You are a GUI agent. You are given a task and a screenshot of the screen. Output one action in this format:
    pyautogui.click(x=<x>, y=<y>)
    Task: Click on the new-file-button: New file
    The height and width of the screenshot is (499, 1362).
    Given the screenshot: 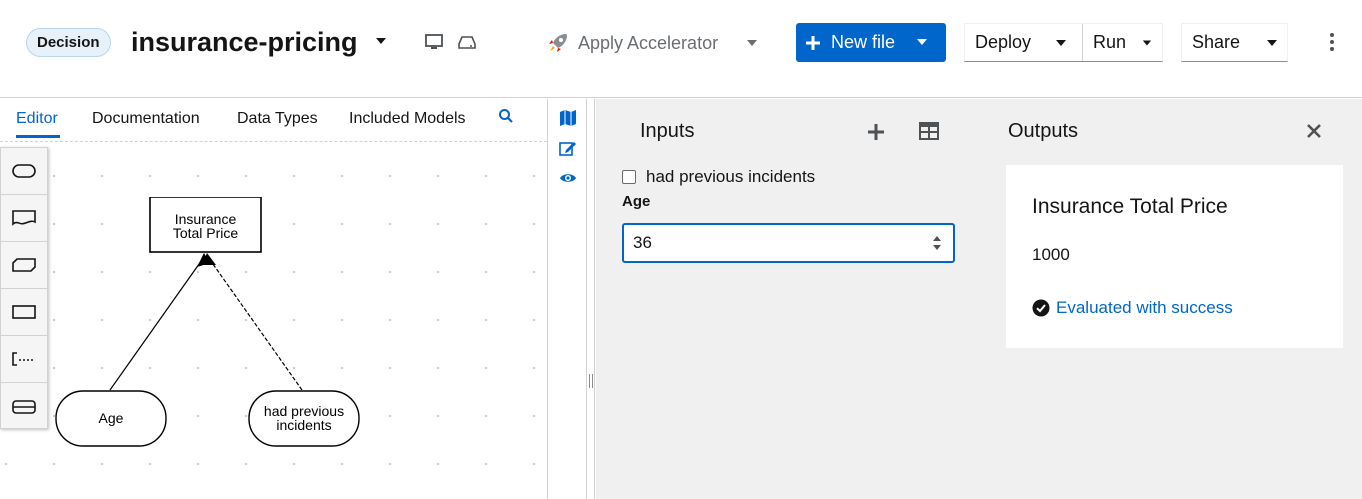 What is the action you would take?
    pyautogui.click(x=871, y=42)
    